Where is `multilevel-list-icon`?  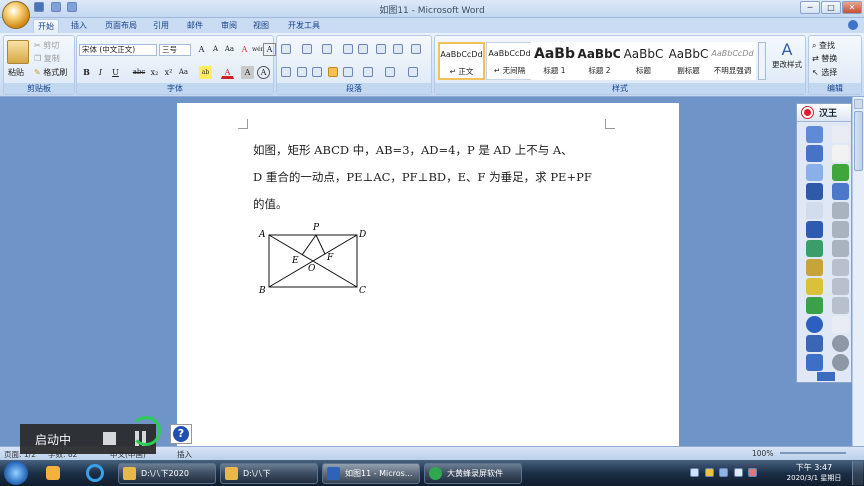
multilevel-list-icon is located at coordinates (327, 49).